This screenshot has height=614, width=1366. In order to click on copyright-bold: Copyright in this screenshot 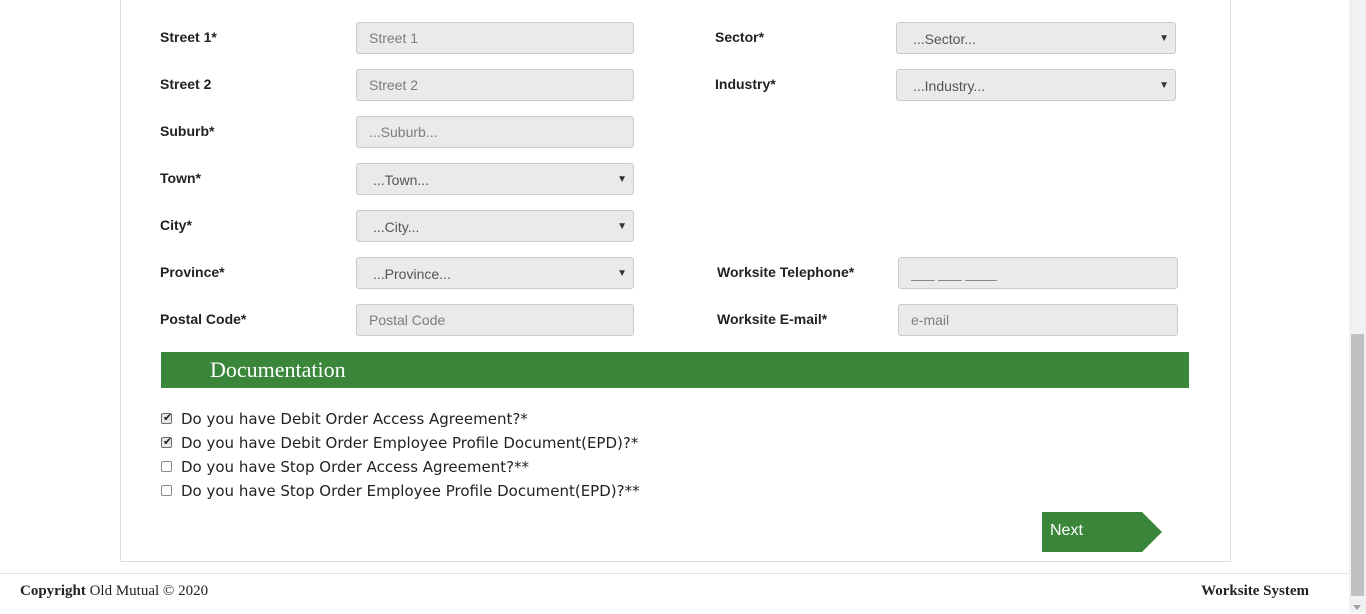, I will do `click(53, 591)`.